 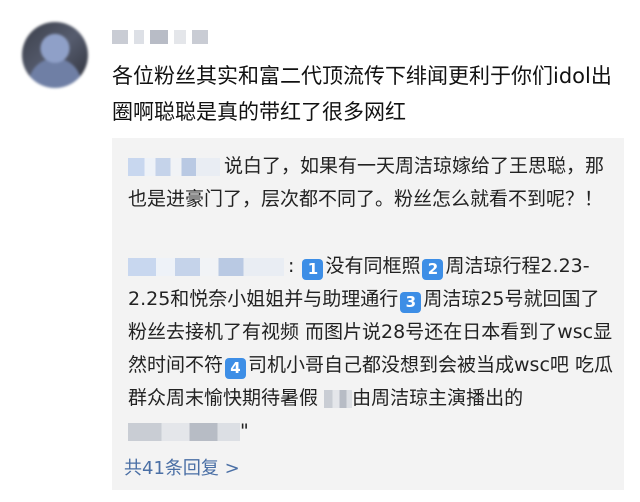 I want to click on number-badge-4: 4, so click(x=236, y=368).